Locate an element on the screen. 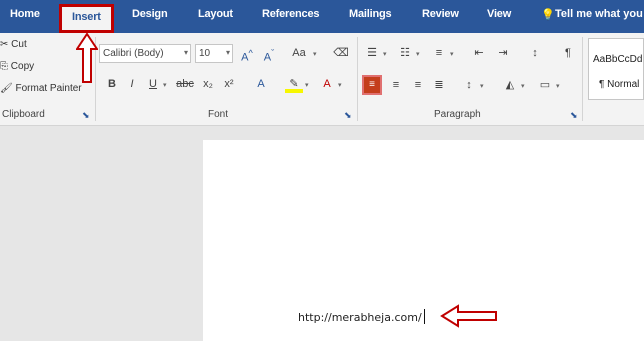 This screenshot has height=341, width=644. multilevel-list-icon: ≡ is located at coordinates (439, 53).